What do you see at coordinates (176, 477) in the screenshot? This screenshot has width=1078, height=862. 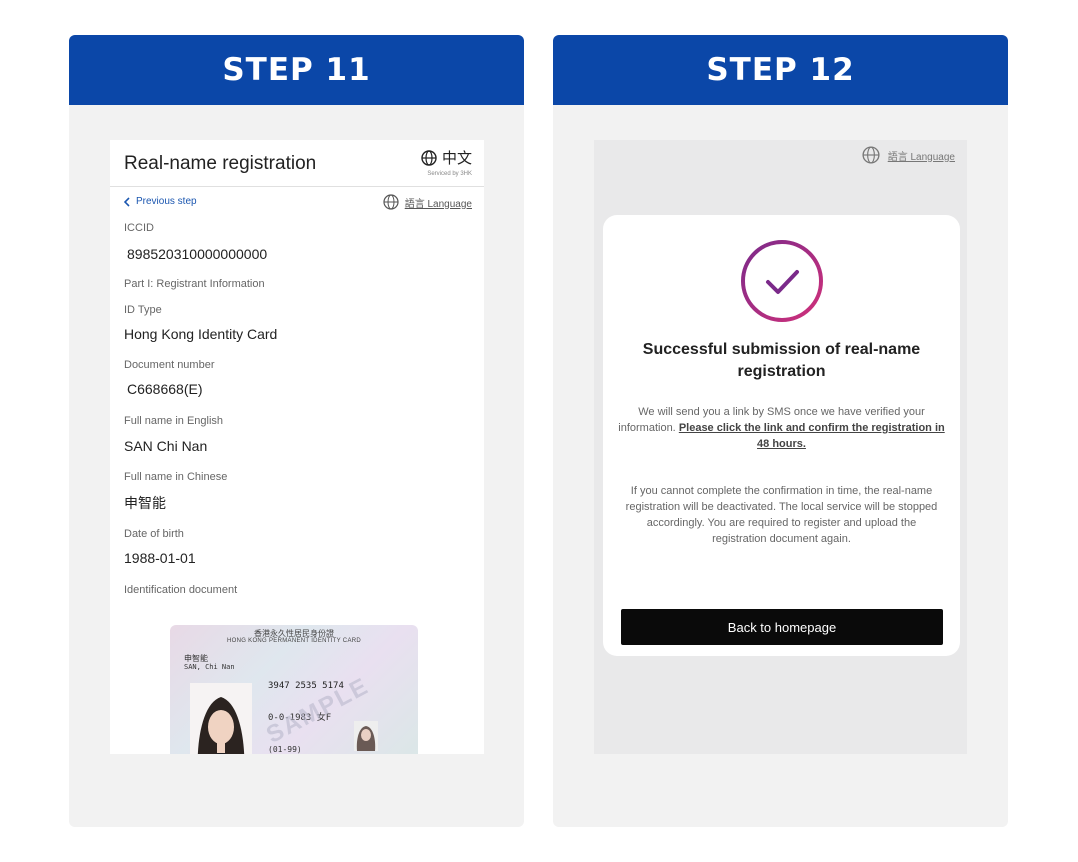 I see `name-cn-label: Full name in Chinese` at bounding box center [176, 477].